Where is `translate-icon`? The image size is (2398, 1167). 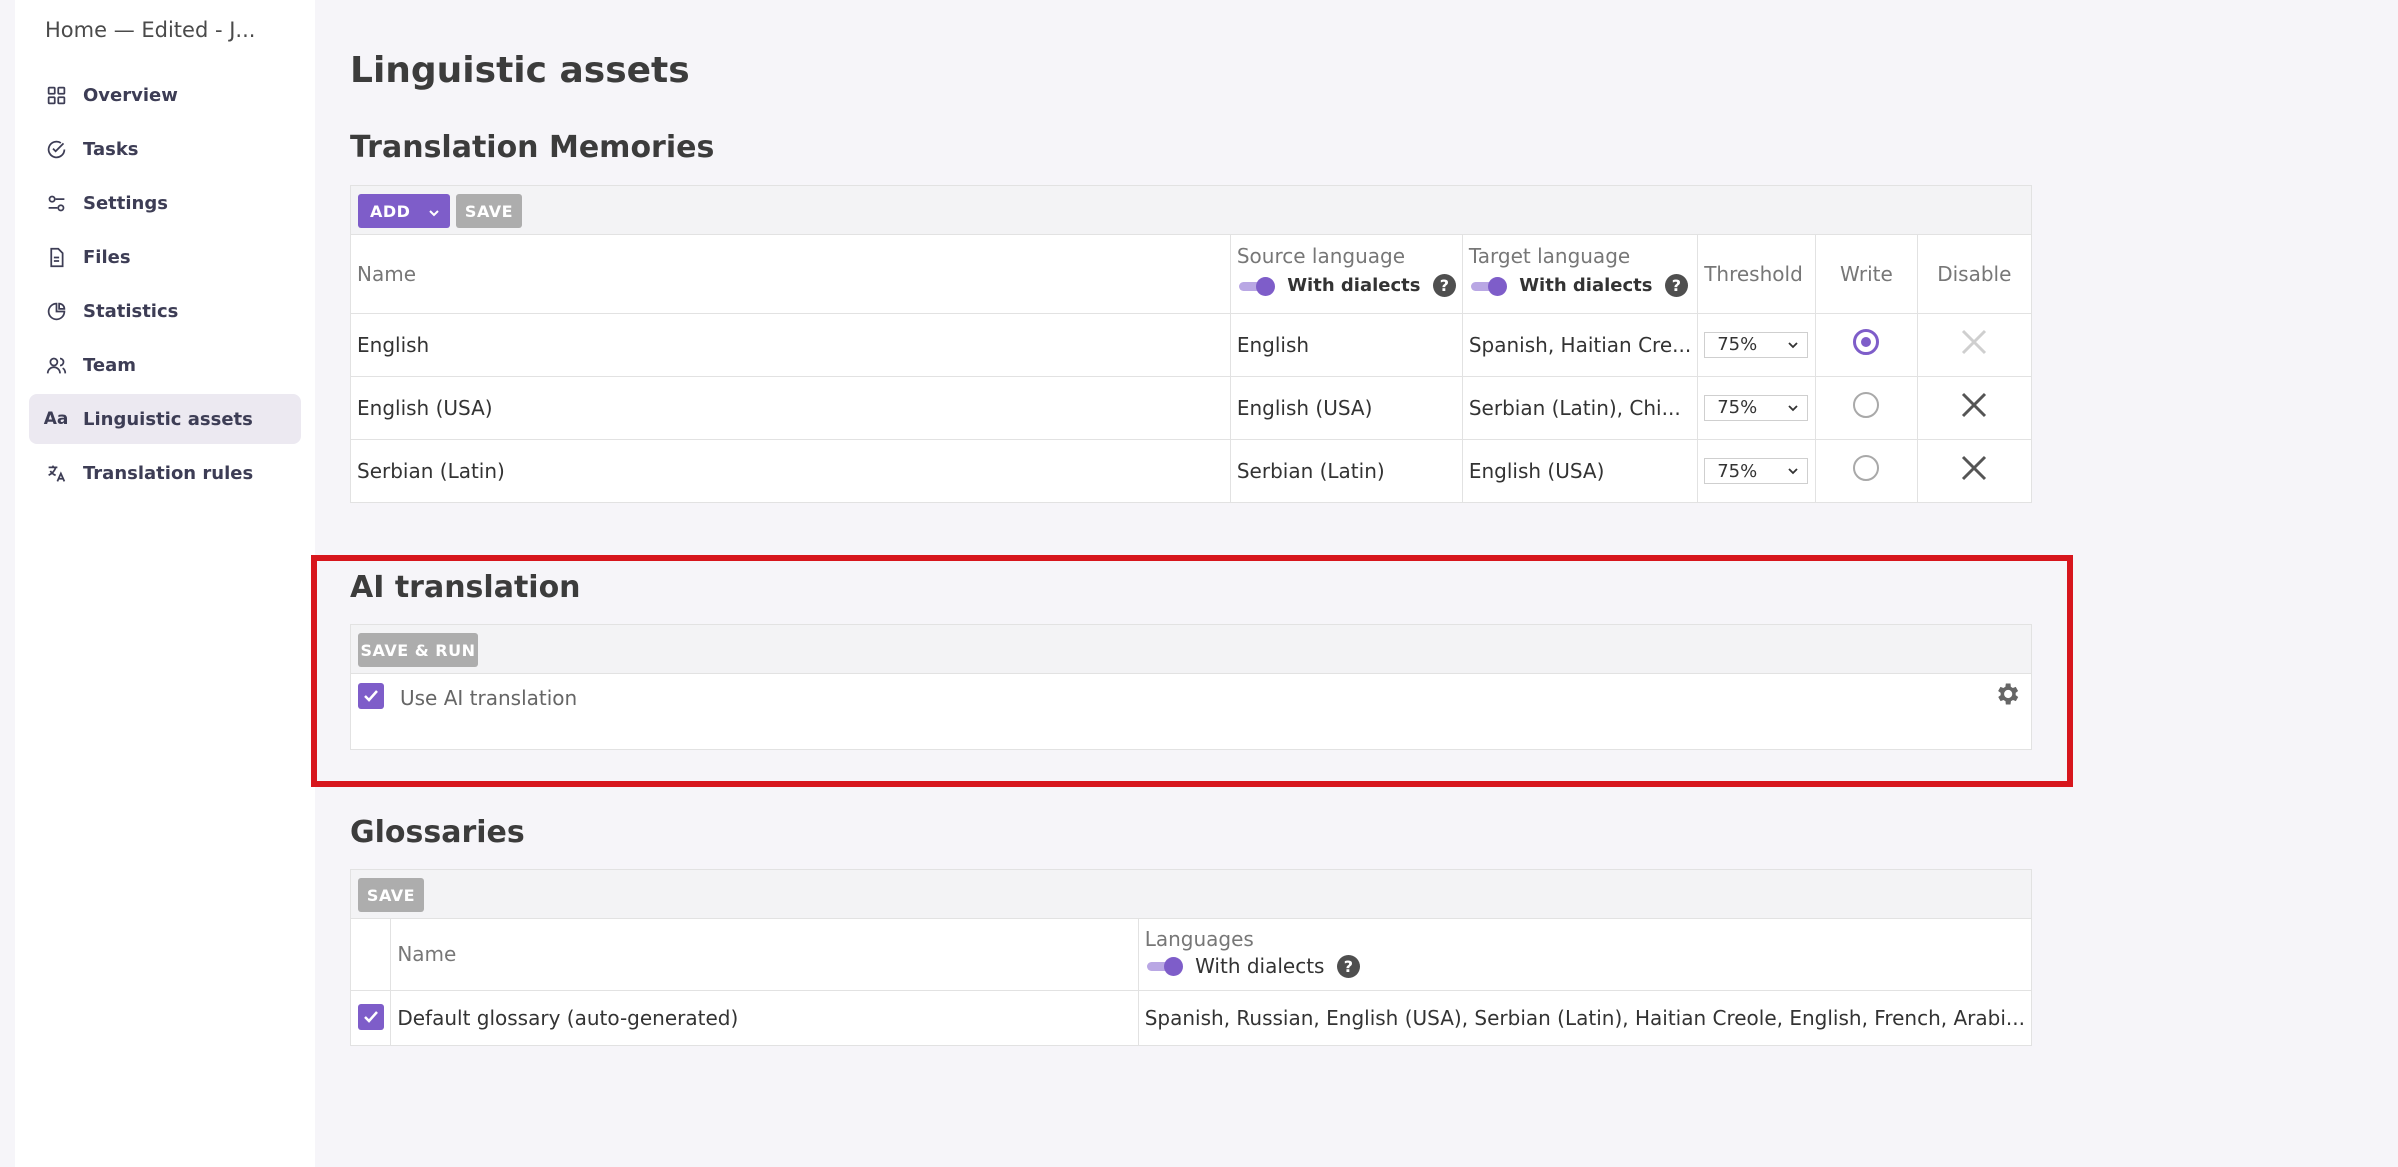 translate-icon is located at coordinates (56, 473).